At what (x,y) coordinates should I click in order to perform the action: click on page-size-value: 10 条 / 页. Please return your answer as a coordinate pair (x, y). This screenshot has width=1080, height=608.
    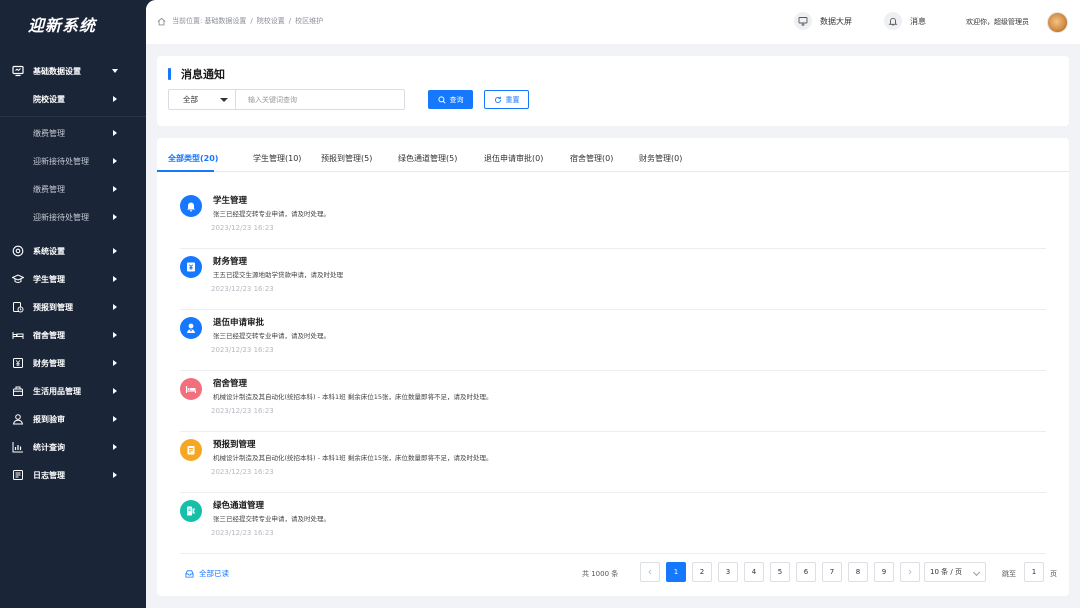
    Looking at the image, I should click on (946, 572).